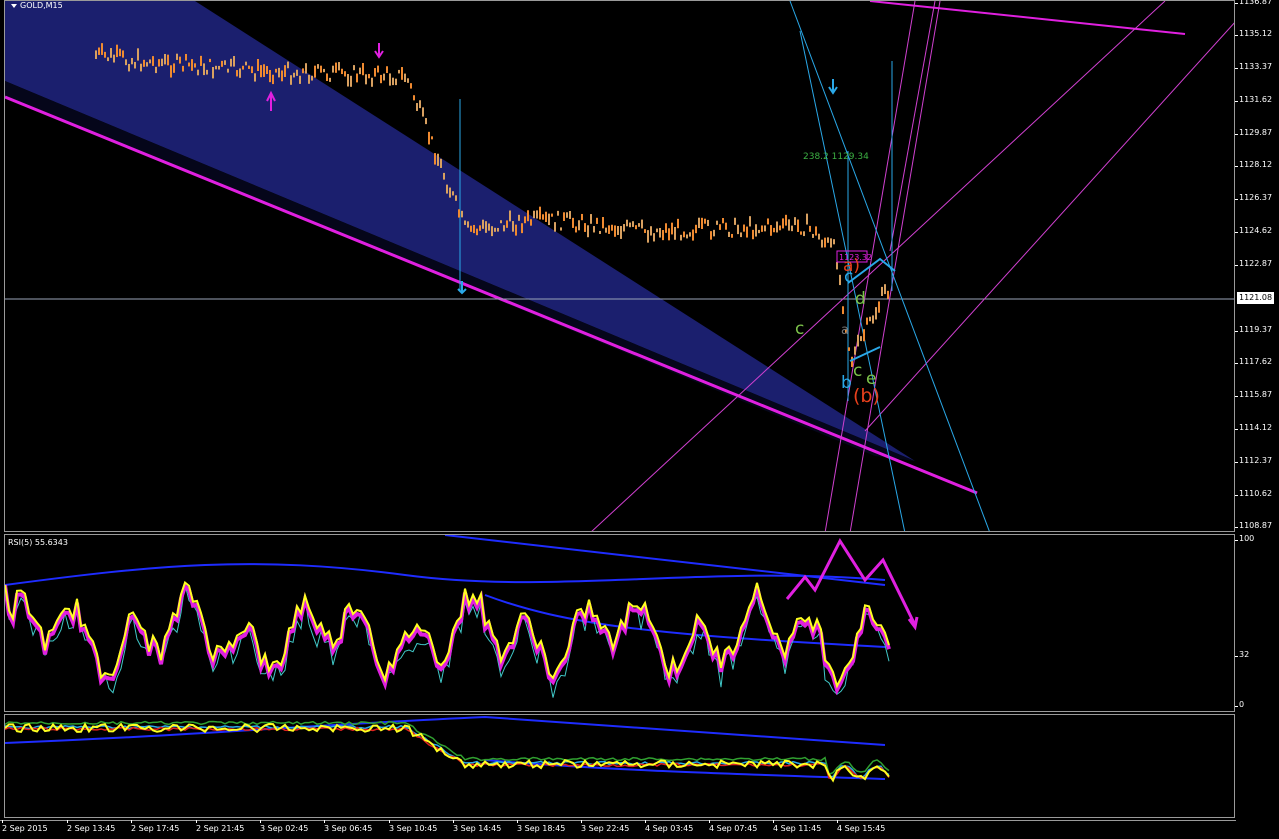 This screenshot has width=1279, height=839. I want to click on price-tick: 1115.87, so click(1253, 394).